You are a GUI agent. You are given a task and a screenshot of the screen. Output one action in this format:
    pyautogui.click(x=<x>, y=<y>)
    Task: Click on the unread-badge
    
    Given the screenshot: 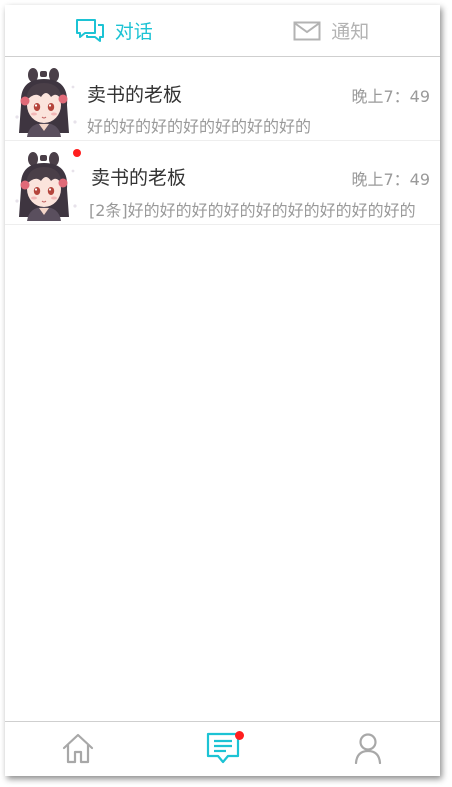 What is the action you would take?
    pyautogui.click(x=77, y=153)
    